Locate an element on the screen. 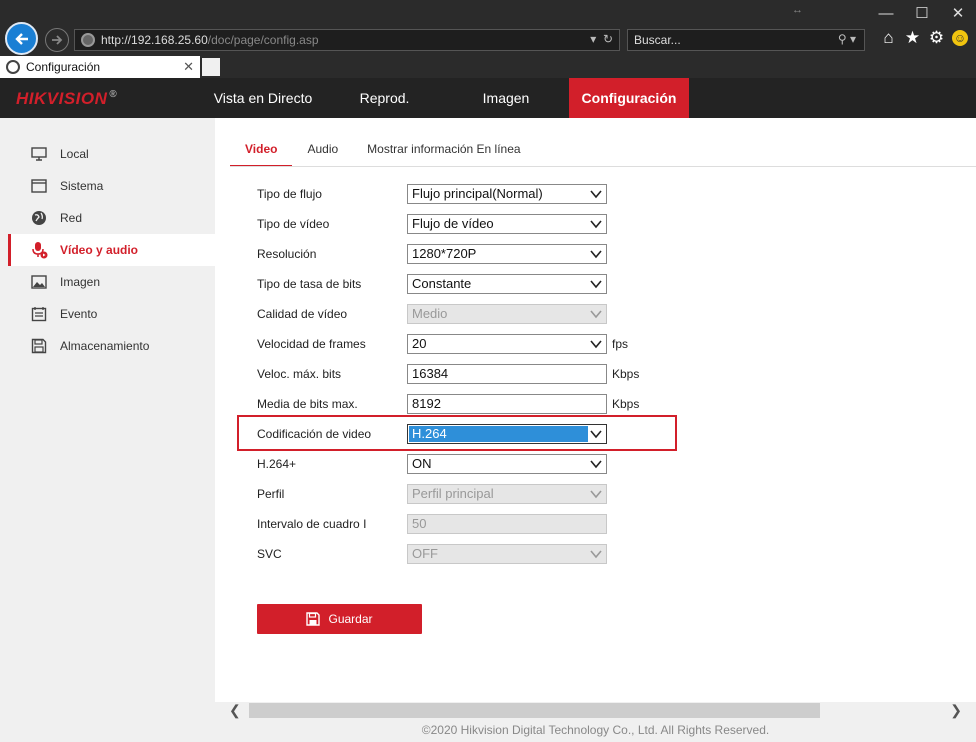 Image resolution: width=976 pixels, height=742 pixels. nav-reprod: Reprod. is located at coordinates (384, 98).